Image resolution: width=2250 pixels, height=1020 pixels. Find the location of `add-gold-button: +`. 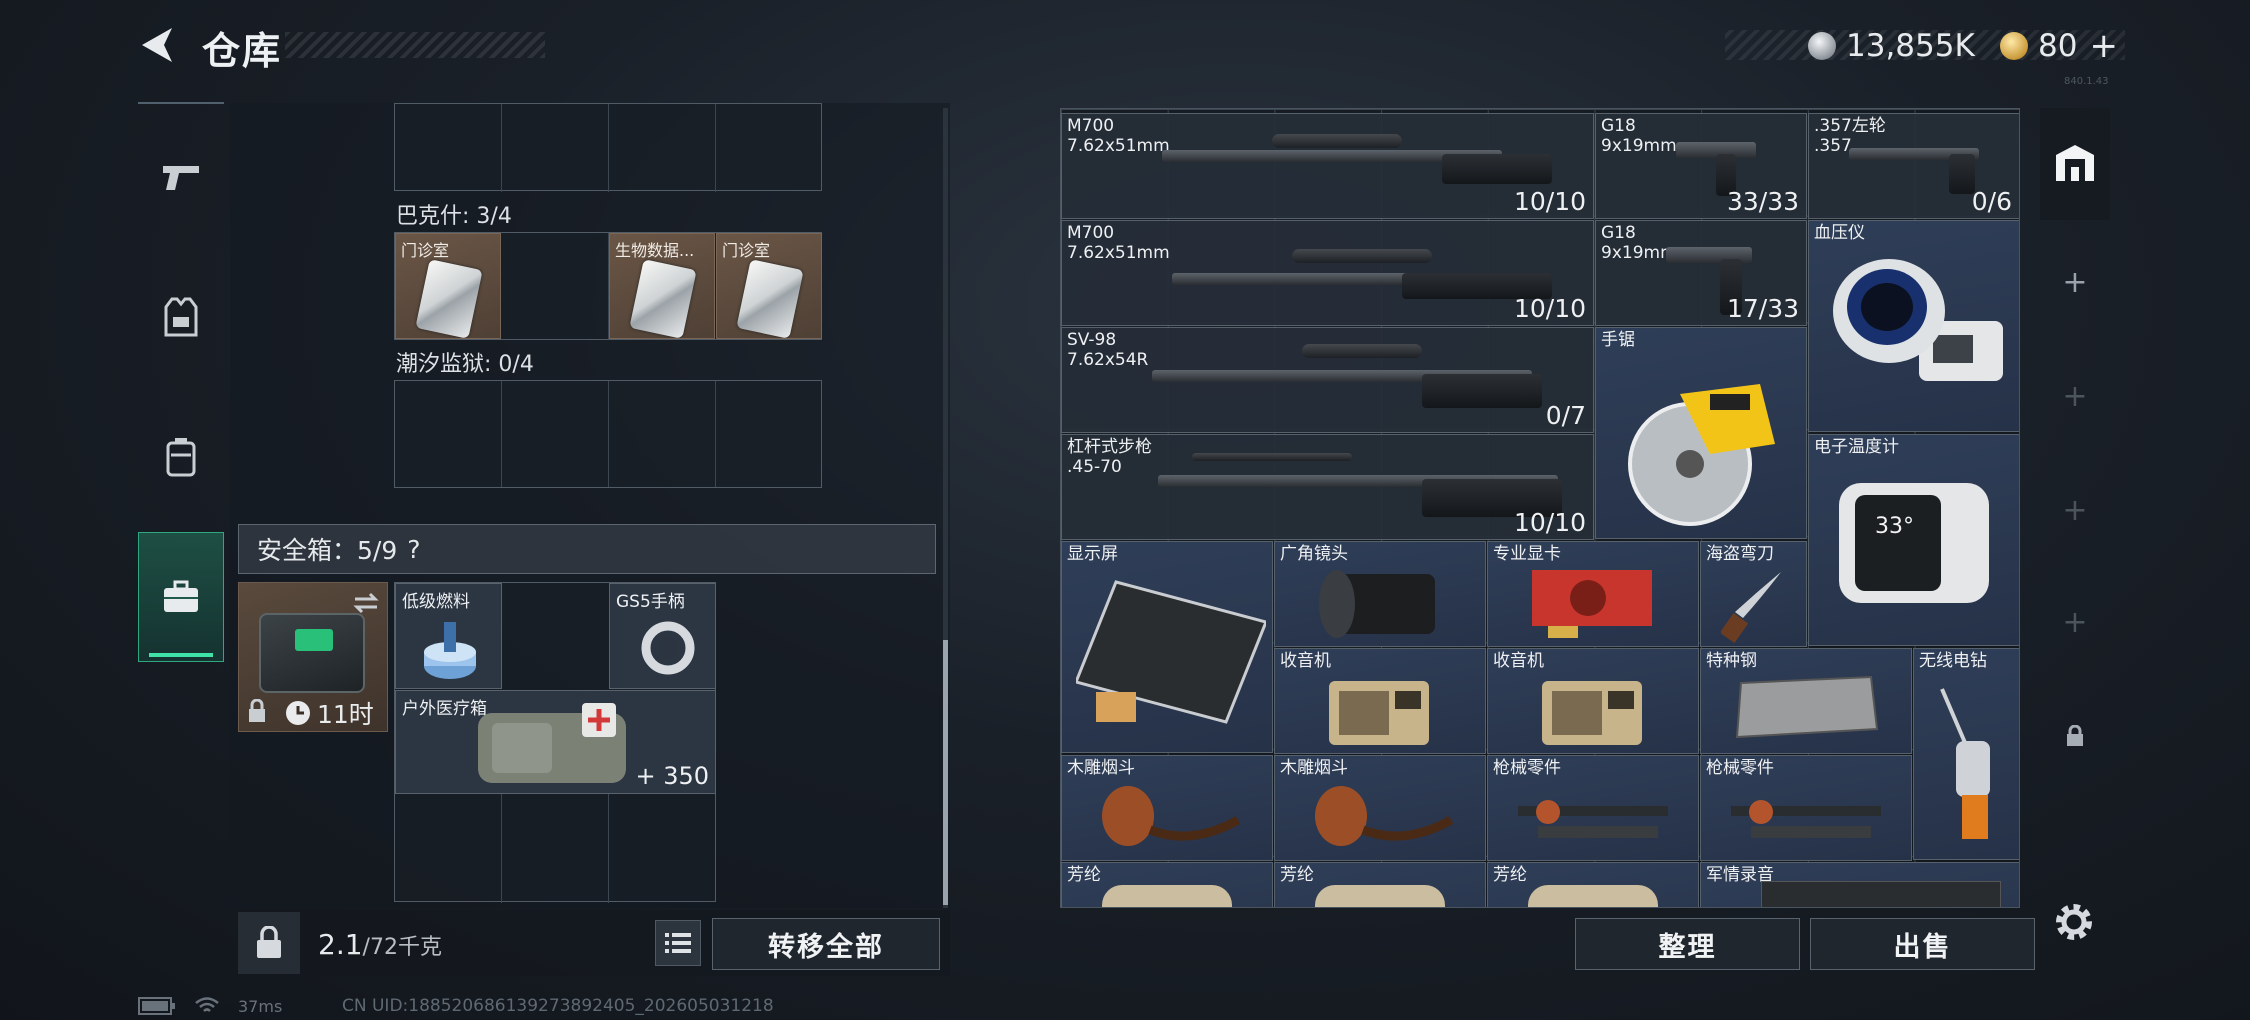

add-gold-button: + is located at coordinates (2103, 46).